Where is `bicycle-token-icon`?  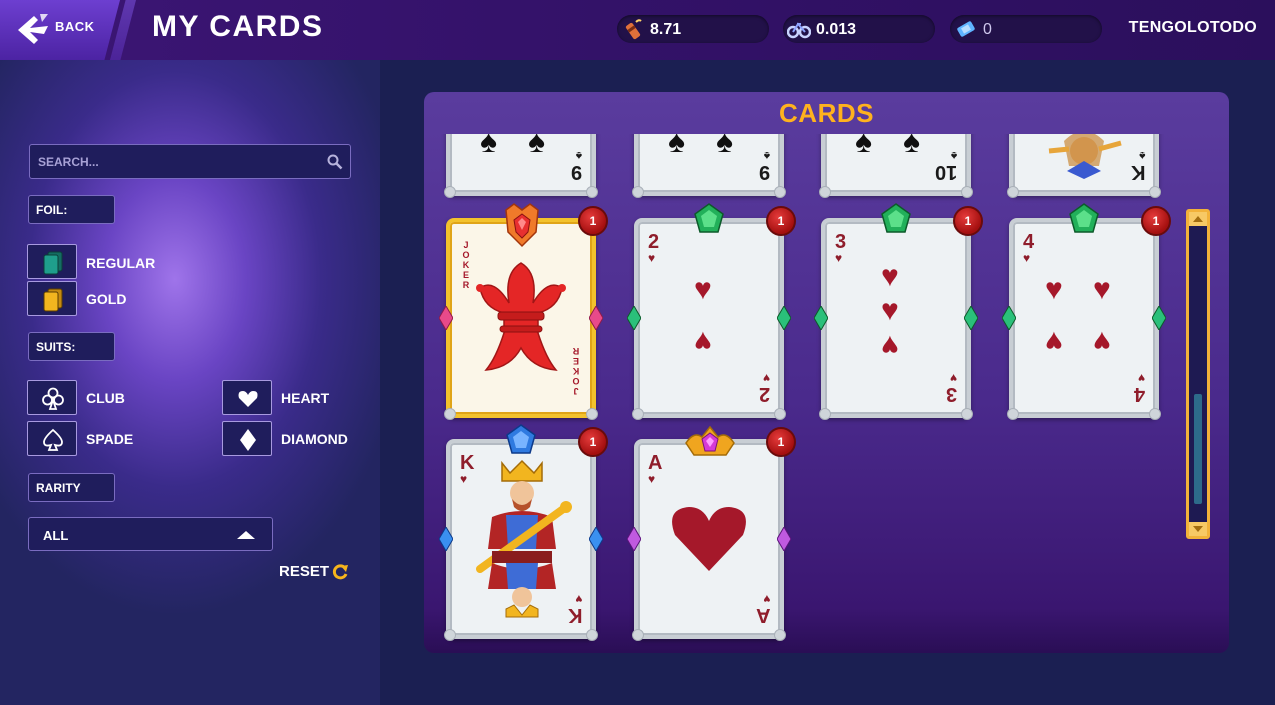 bicycle-token-icon is located at coordinates (799, 30).